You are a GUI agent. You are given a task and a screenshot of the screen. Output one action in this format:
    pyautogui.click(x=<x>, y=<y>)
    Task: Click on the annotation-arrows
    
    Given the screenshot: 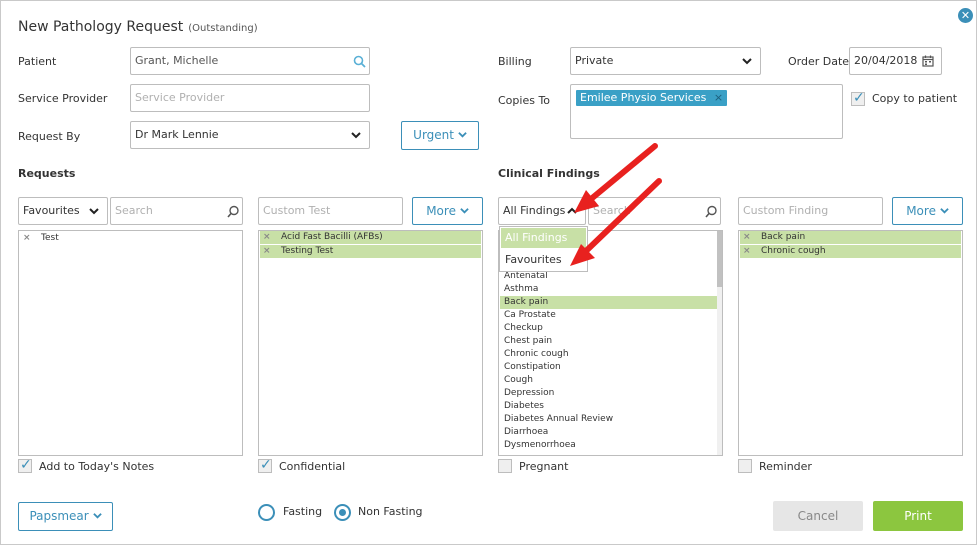 What is the action you would take?
    pyautogui.click(x=616, y=204)
    